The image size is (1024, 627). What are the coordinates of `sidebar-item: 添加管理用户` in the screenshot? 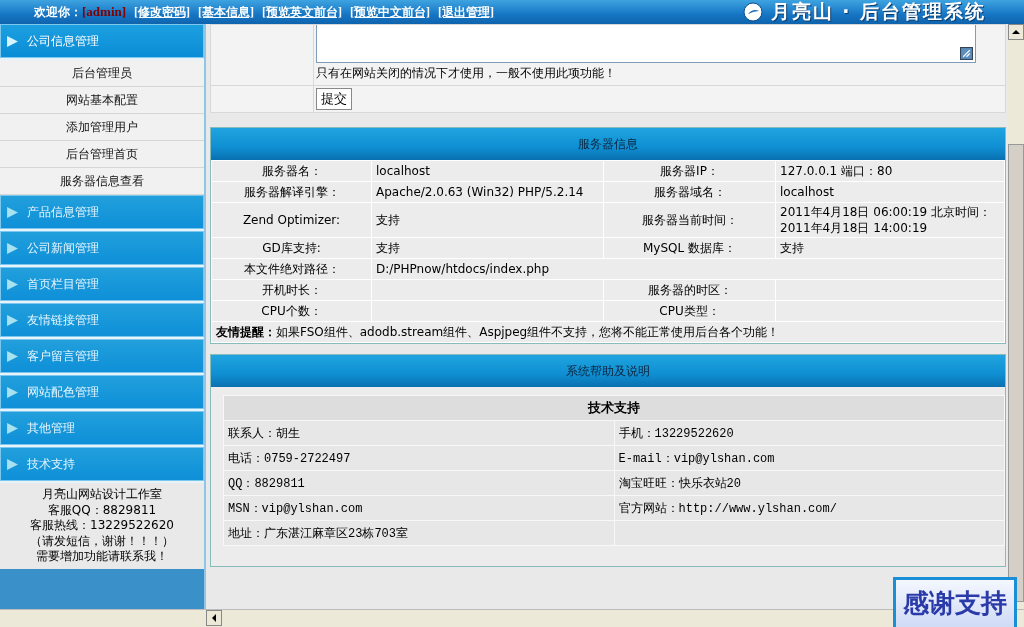 It's located at (102, 127).